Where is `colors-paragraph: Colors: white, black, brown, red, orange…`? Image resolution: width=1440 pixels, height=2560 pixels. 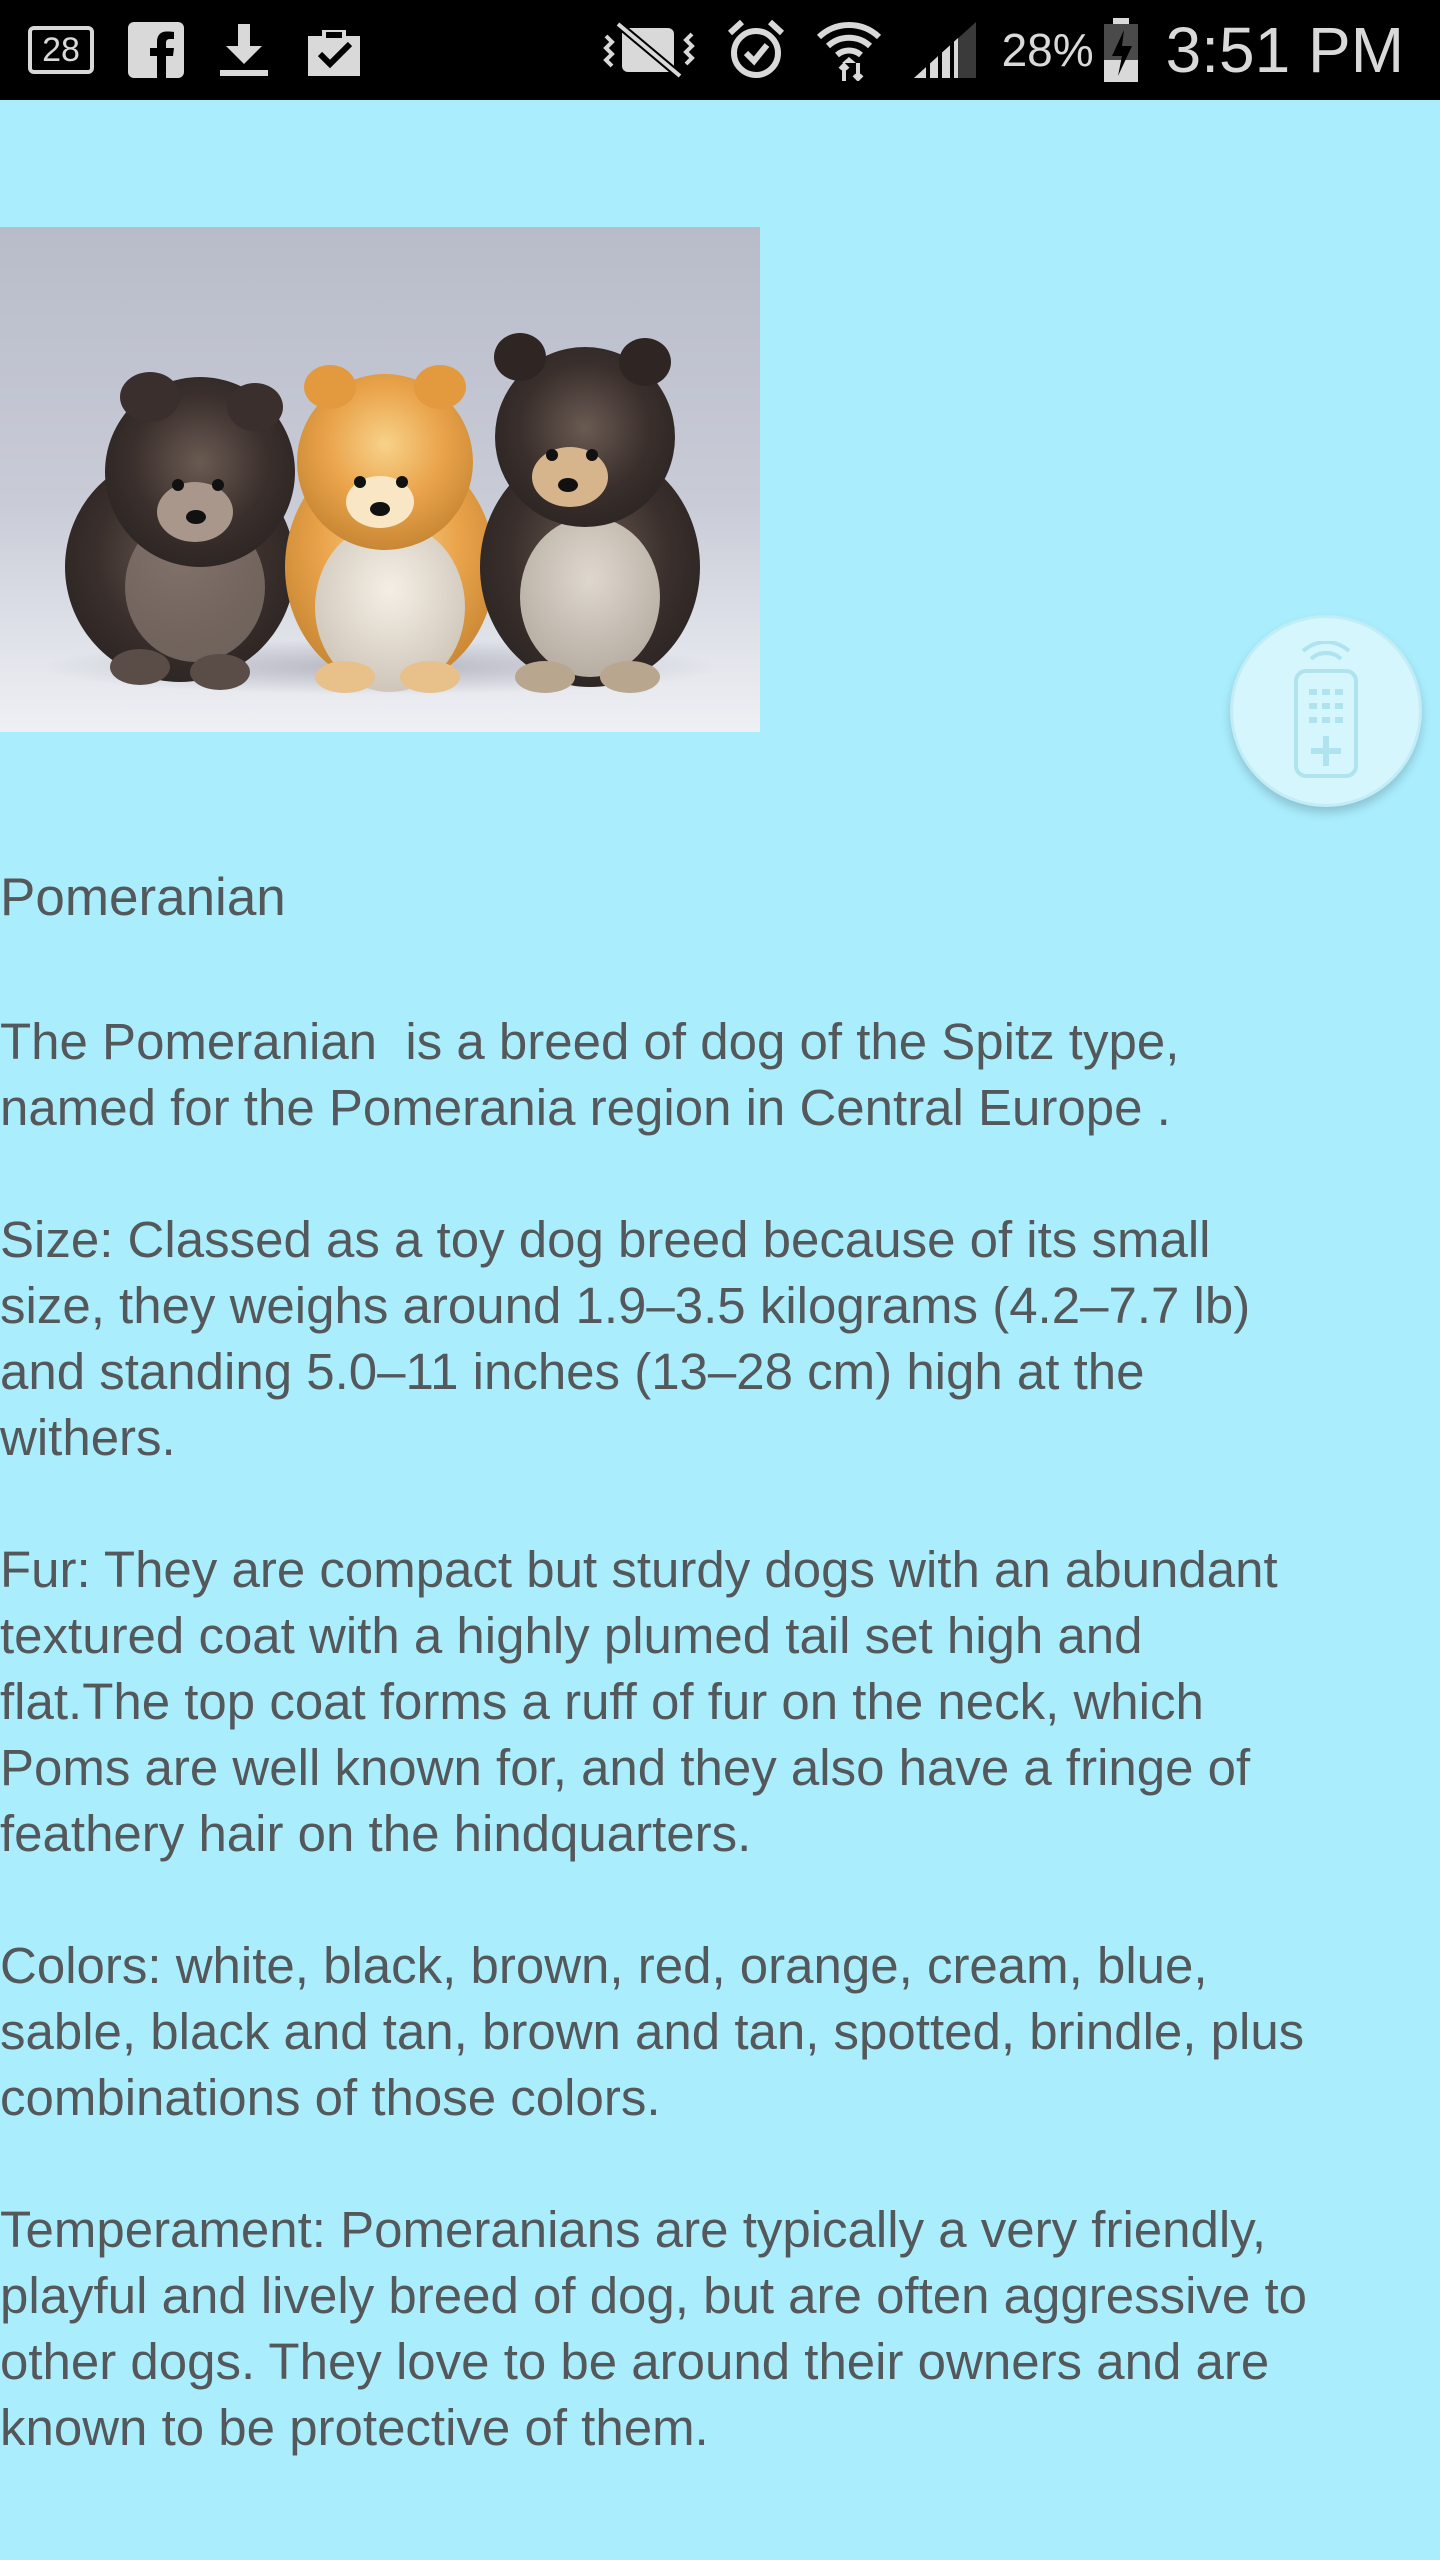
colors-paragraph: Colors: white, black, brown, red, orange… is located at coordinates (652, 2031).